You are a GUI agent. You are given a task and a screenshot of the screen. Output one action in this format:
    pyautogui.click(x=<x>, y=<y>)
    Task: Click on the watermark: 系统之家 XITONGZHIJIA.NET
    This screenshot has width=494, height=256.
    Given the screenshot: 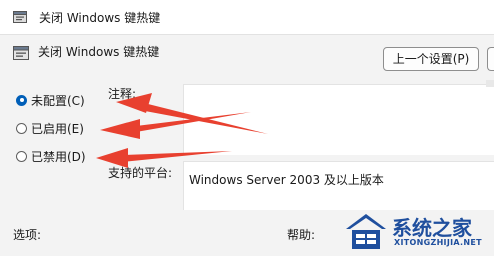 What is the action you would take?
    pyautogui.click(x=417, y=230)
    